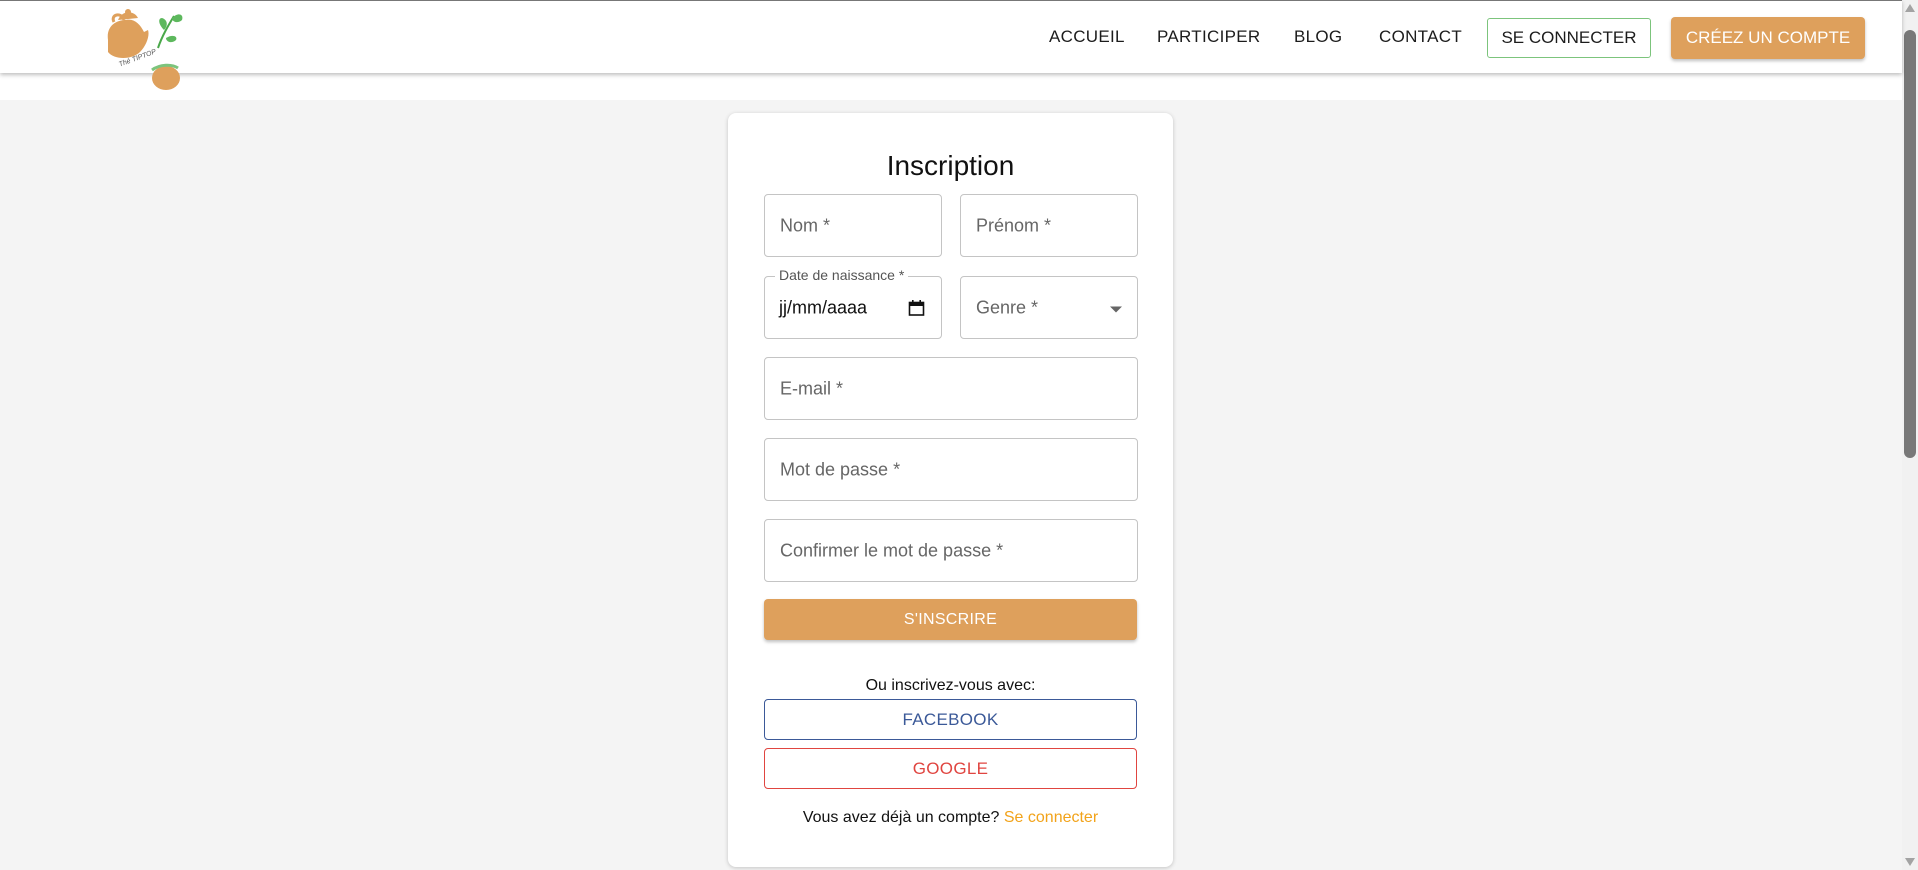  I want to click on header-spacer, so click(951, 86).